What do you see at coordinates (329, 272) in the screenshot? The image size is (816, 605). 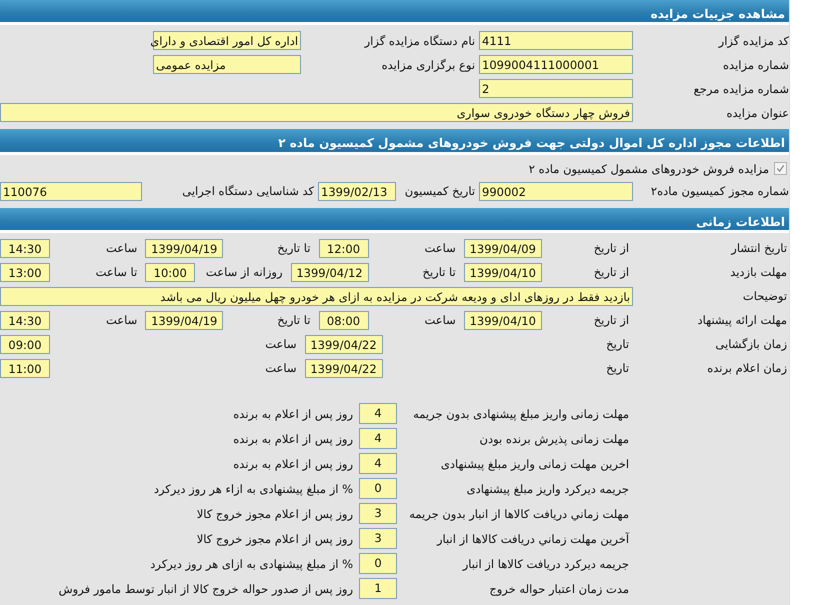 I see `input-field: 1399/04/12` at bounding box center [329, 272].